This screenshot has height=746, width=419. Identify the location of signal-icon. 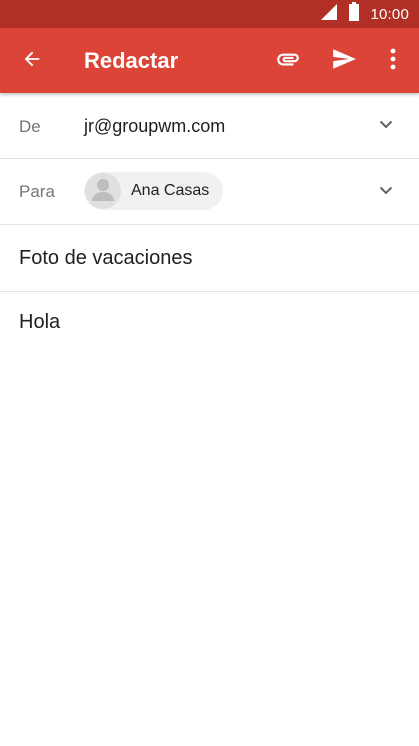
(329, 14).